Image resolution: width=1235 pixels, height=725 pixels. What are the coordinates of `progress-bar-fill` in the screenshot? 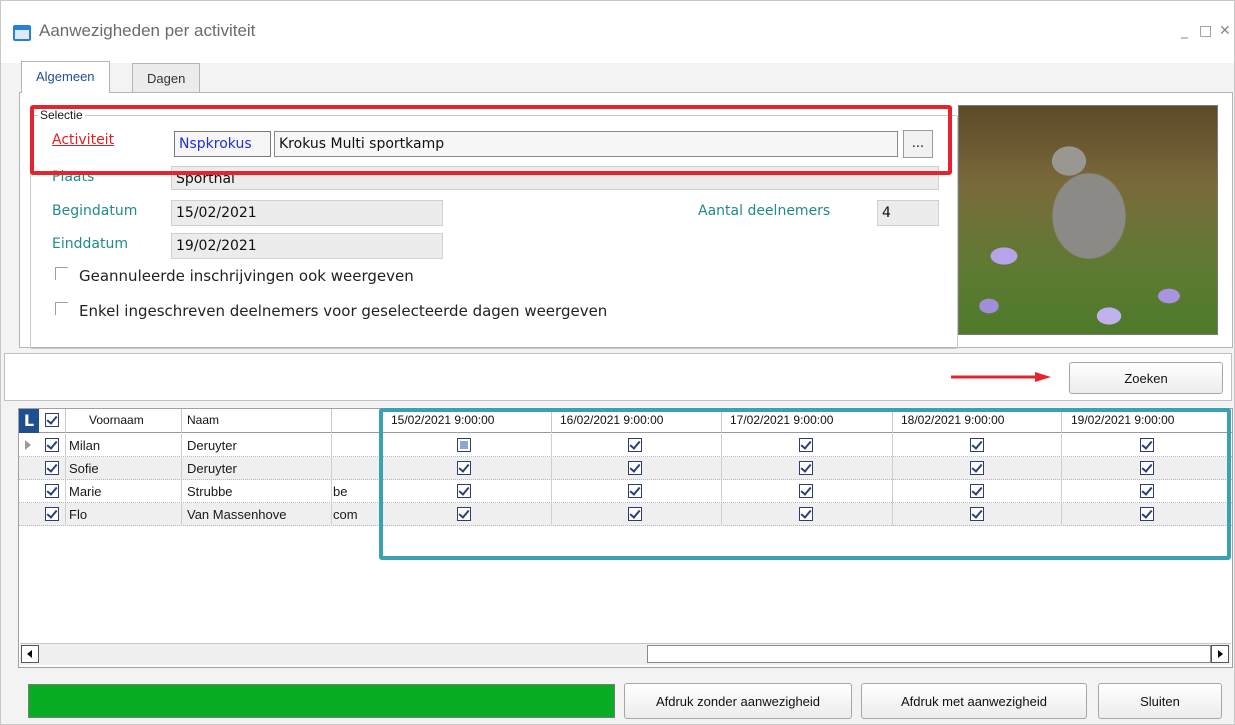 It's located at (321, 701).